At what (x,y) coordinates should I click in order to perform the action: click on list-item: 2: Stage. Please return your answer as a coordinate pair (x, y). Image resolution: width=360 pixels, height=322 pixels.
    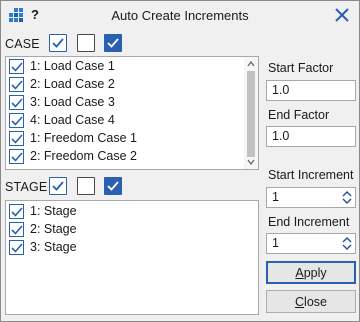
    Looking at the image, I should click on (132, 229).